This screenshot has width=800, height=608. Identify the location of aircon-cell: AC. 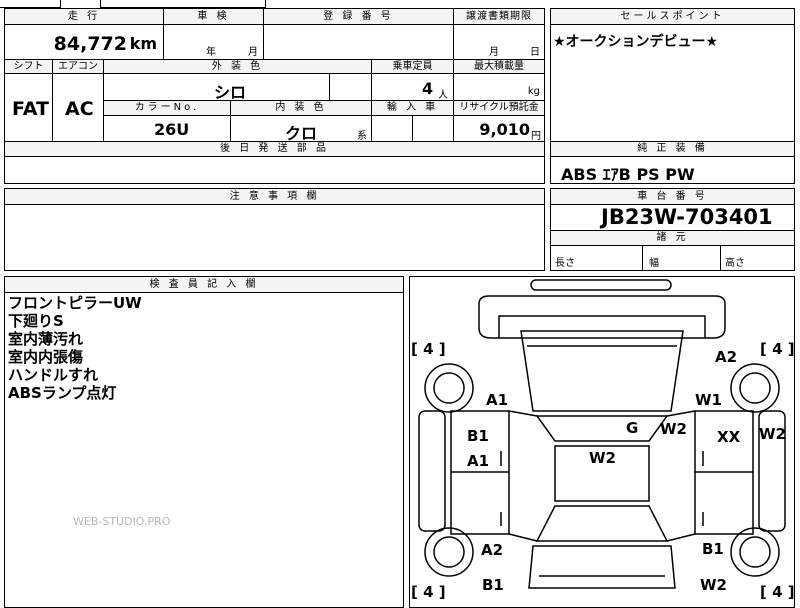
(78, 107).